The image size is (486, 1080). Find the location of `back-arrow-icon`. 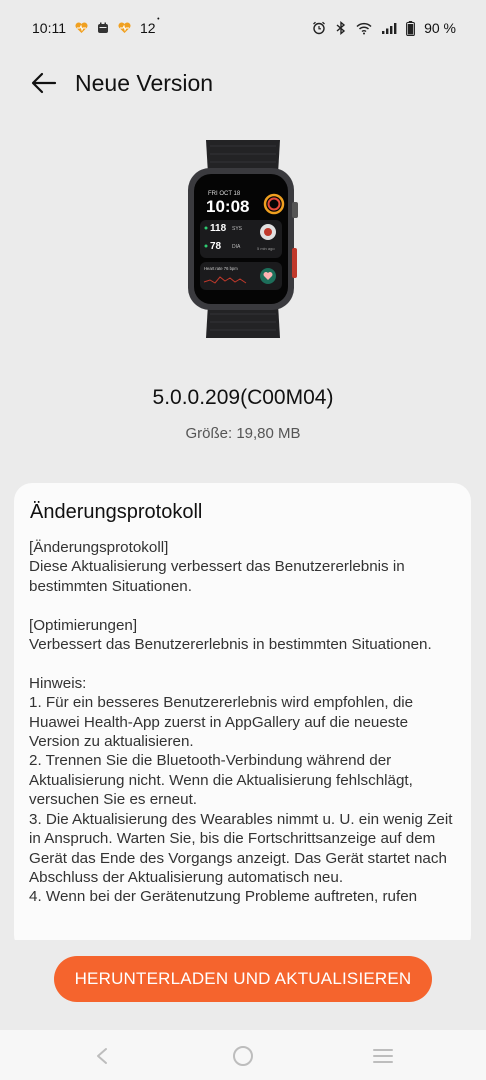

back-arrow-icon is located at coordinates (44, 83).